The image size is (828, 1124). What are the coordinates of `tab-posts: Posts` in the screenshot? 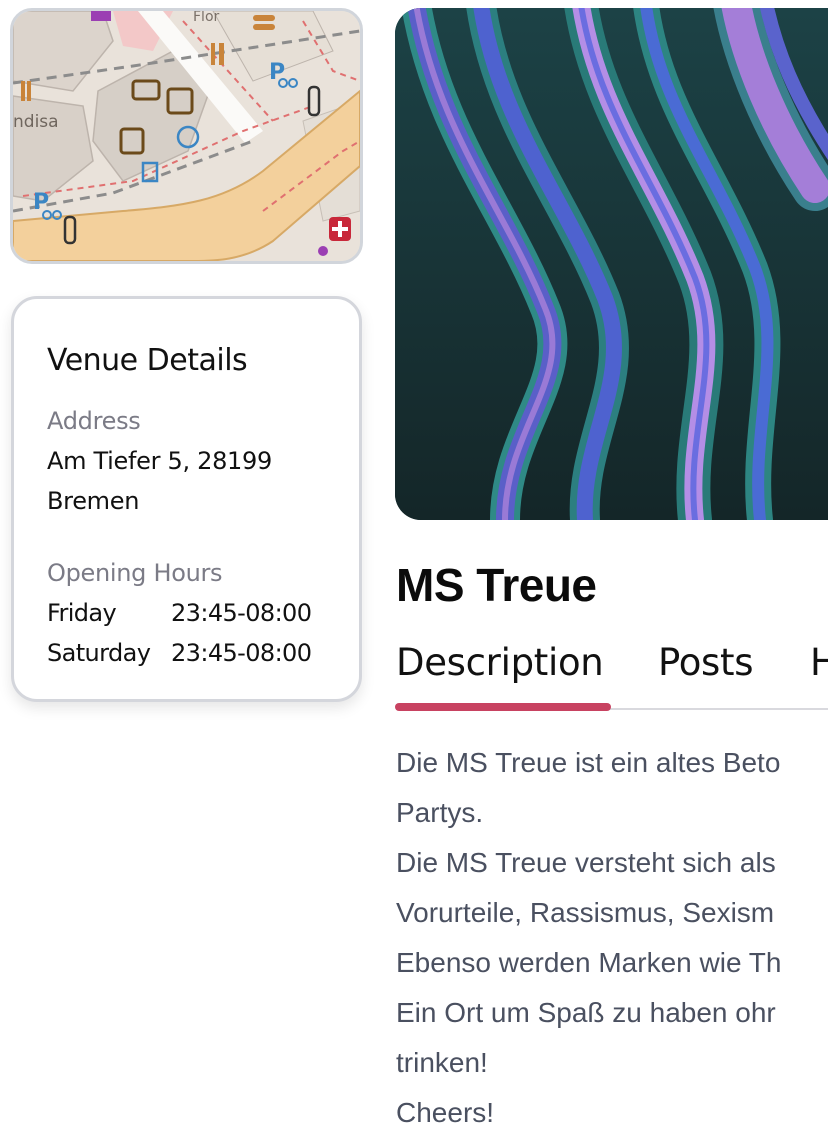 It's located at (706, 663).